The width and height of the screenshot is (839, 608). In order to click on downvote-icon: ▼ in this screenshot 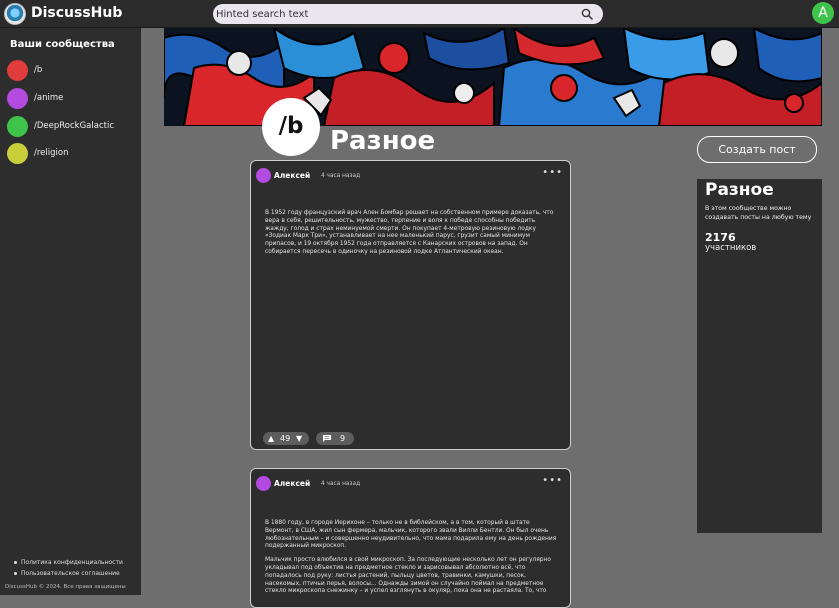, I will do `click(299, 438)`.